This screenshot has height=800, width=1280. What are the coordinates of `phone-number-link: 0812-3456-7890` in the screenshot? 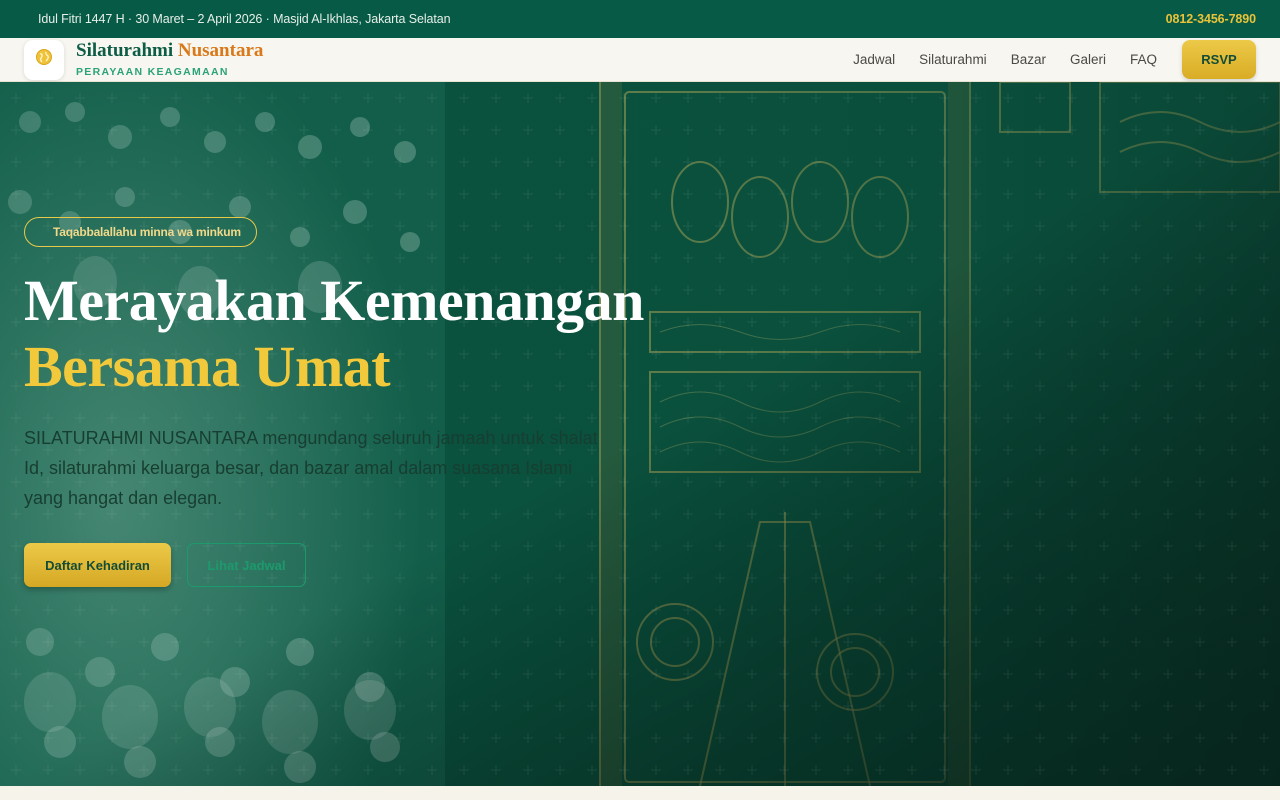 It's located at (1211, 19).